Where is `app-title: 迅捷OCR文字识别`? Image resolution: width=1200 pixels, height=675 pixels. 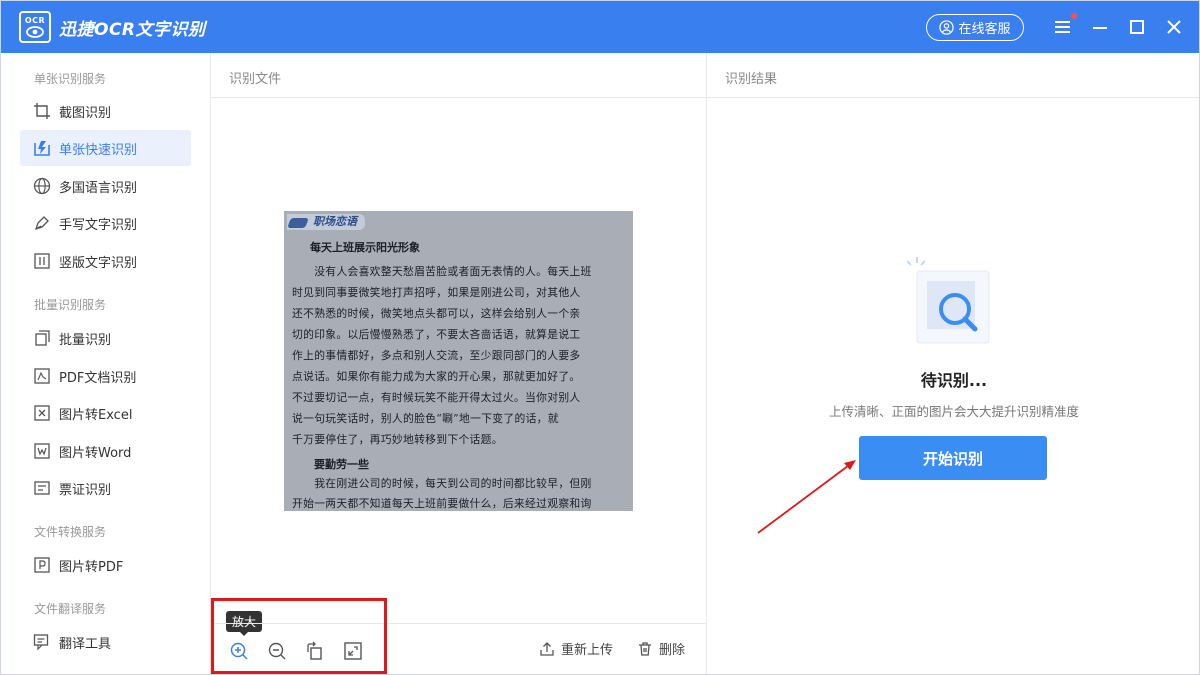
app-title: 迅捷OCR文字识别 is located at coordinates (132, 30).